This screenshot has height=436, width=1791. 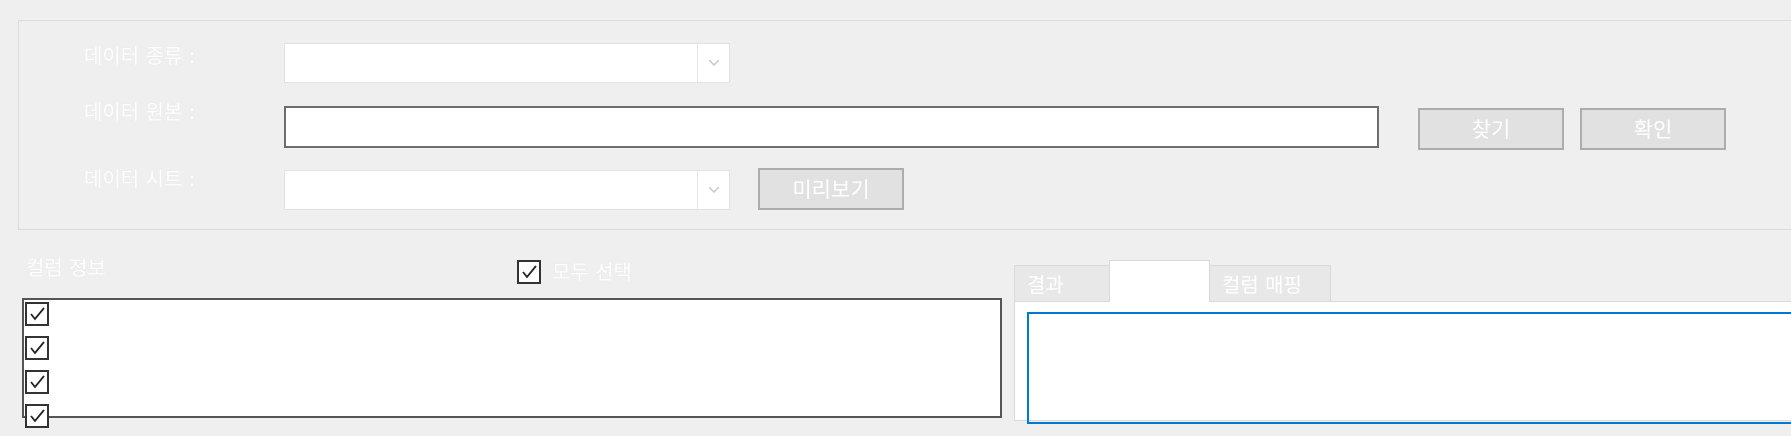 I want to click on tab-result: 결과, so click(x=1062, y=283).